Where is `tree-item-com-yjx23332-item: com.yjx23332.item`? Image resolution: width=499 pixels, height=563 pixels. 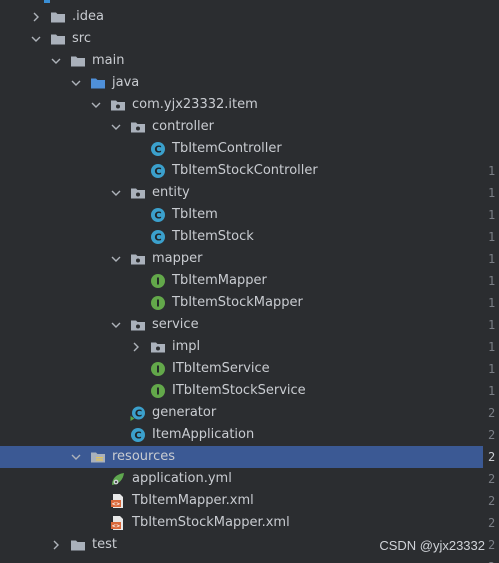
tree-item-com-yjx23332-item: com.yjx23332.item is located at coordinates (241, 105).